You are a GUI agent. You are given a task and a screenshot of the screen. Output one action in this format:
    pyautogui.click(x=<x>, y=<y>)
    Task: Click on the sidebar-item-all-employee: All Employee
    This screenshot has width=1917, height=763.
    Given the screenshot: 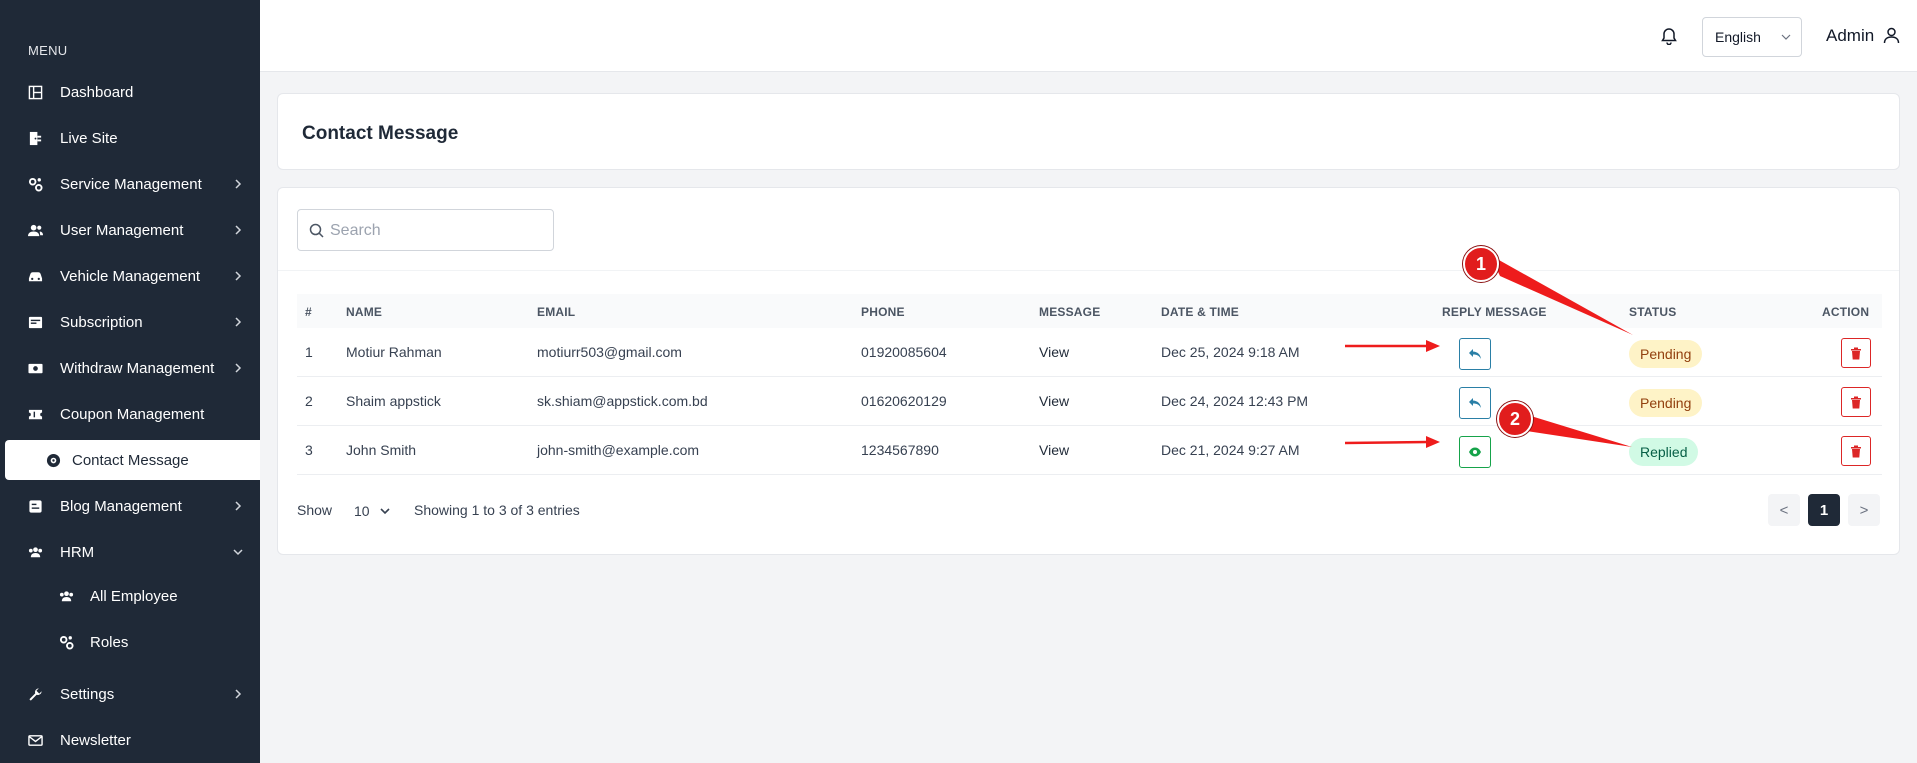 What is the action you would take?
    pyautogui.click(x=130, y=596)
    